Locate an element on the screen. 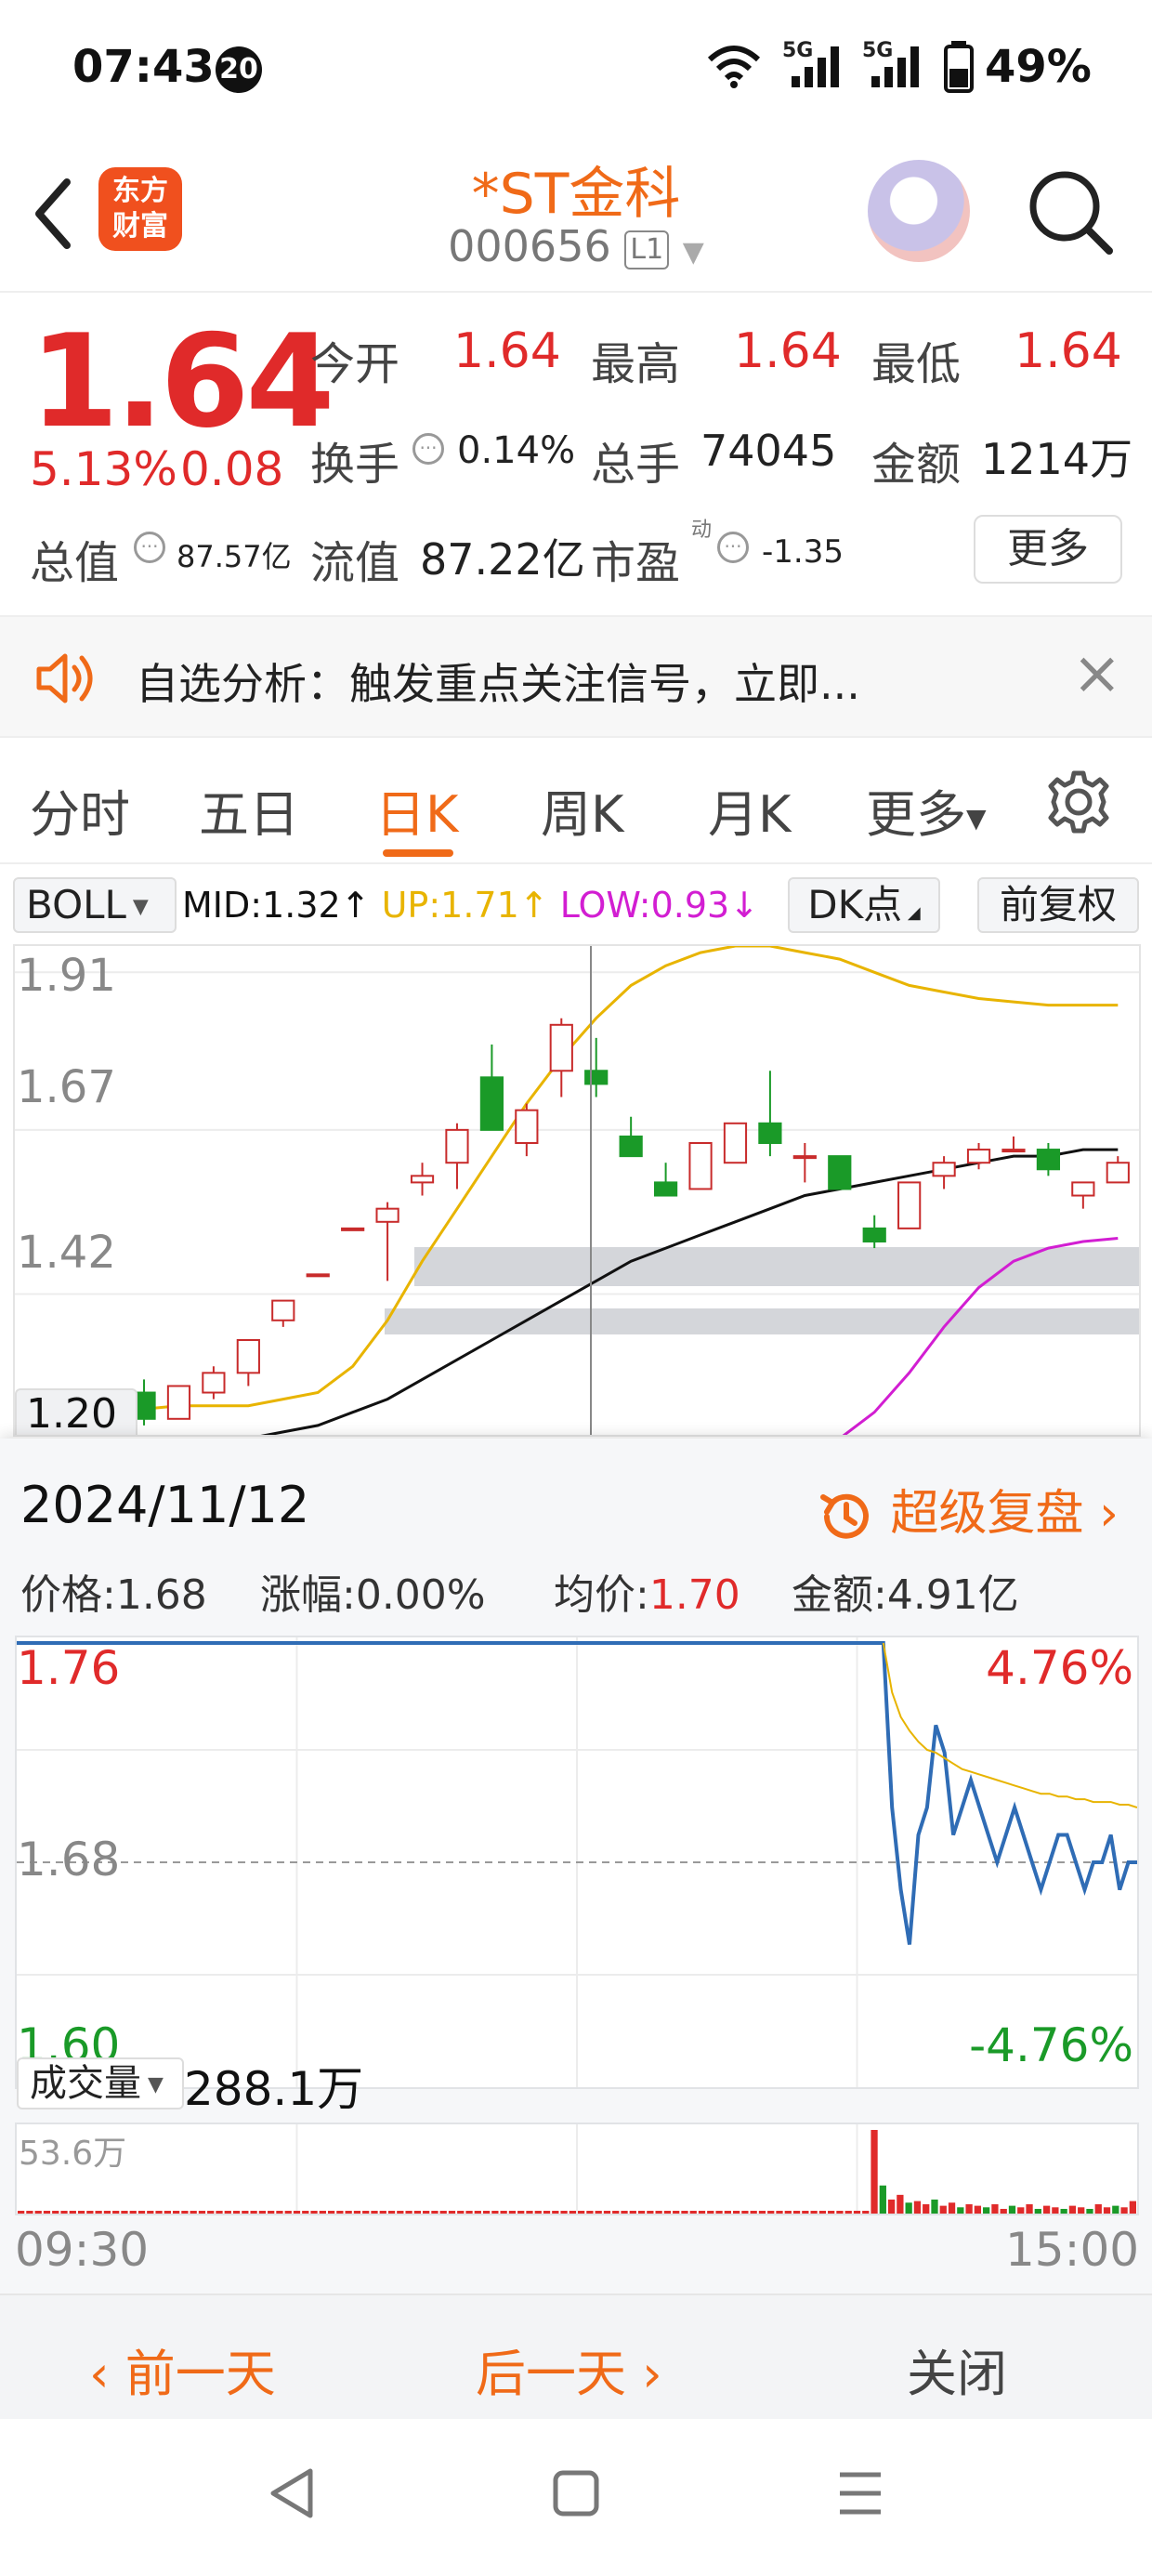 The height and width of the screenshot is (2576, 1152). indicator-selector: BOLL ▼ is located at coordinates (95, 905).